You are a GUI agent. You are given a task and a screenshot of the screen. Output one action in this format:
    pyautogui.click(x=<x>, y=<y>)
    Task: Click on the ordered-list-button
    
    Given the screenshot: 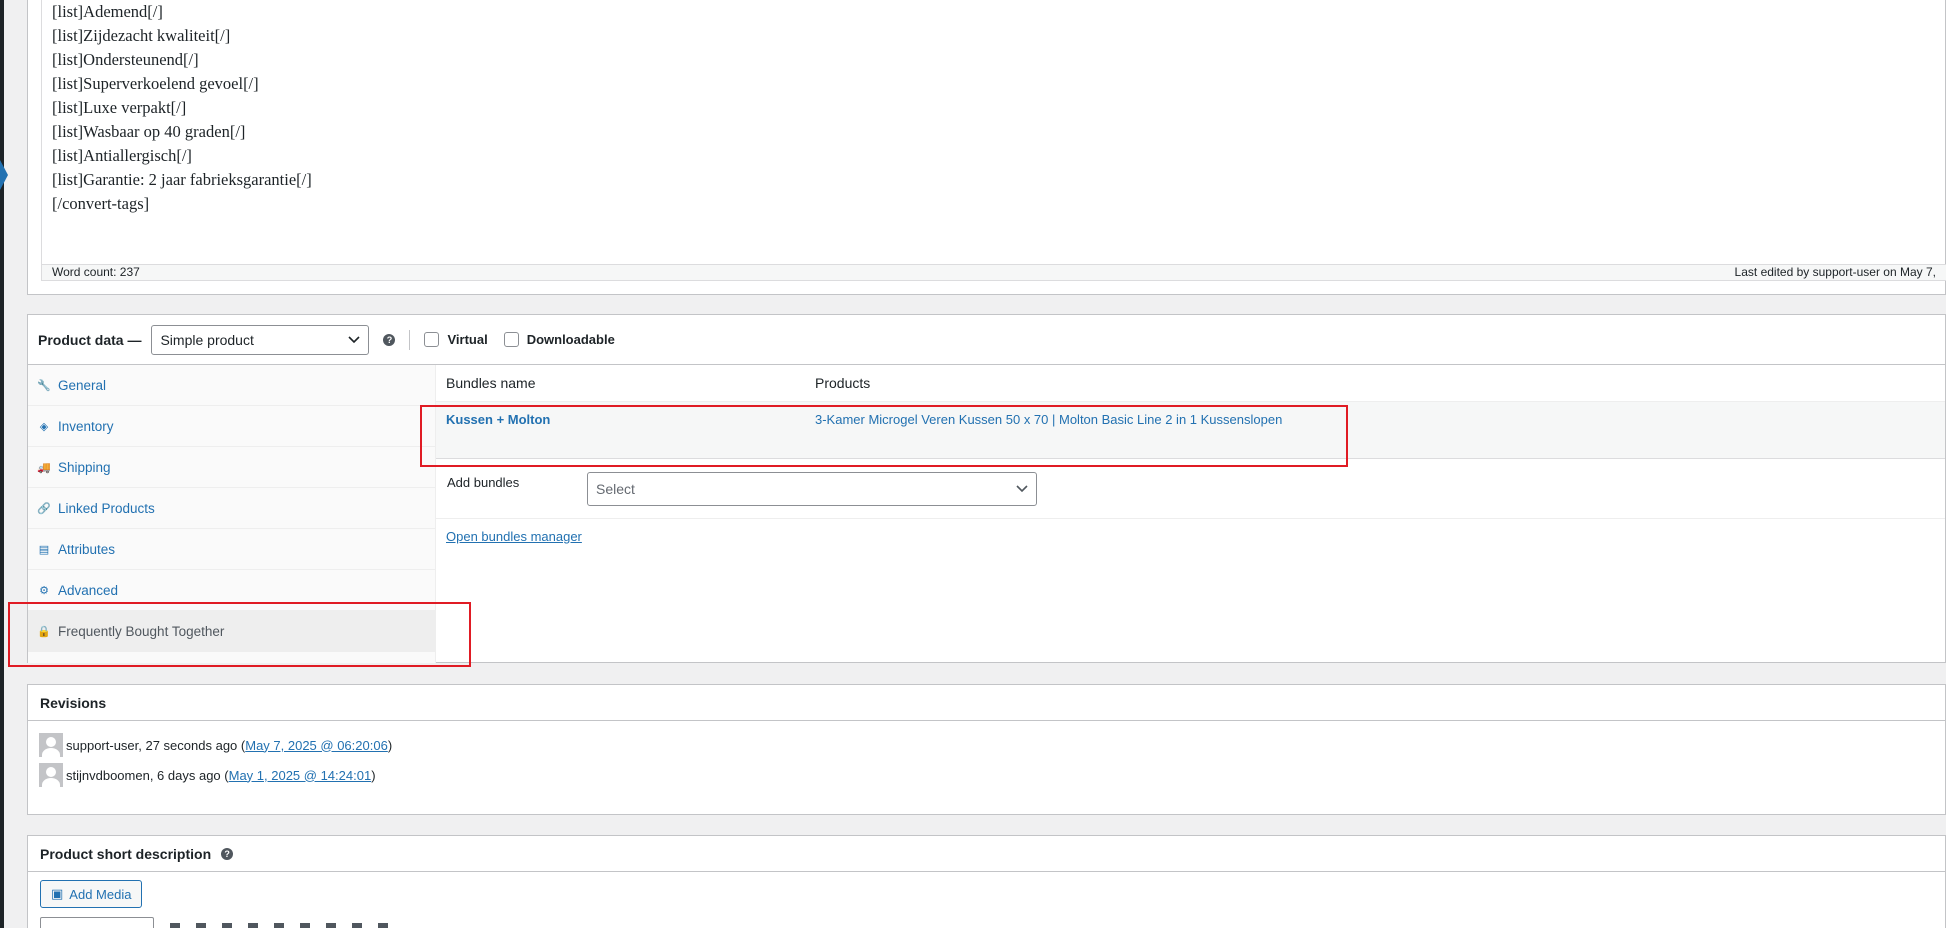 What is the action you would take?
    pyautogui.click(x=253, y=925)
    